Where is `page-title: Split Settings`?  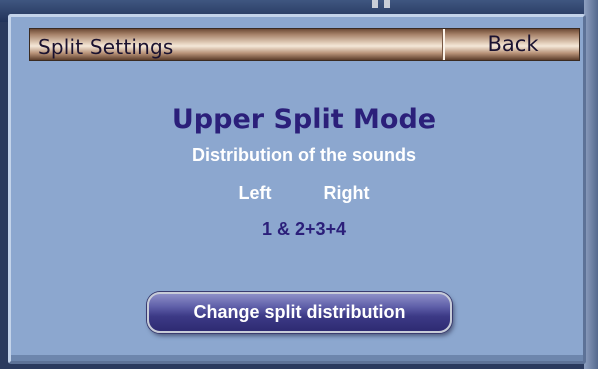 page-title: Split Settings is located at coordinates (106, 47).